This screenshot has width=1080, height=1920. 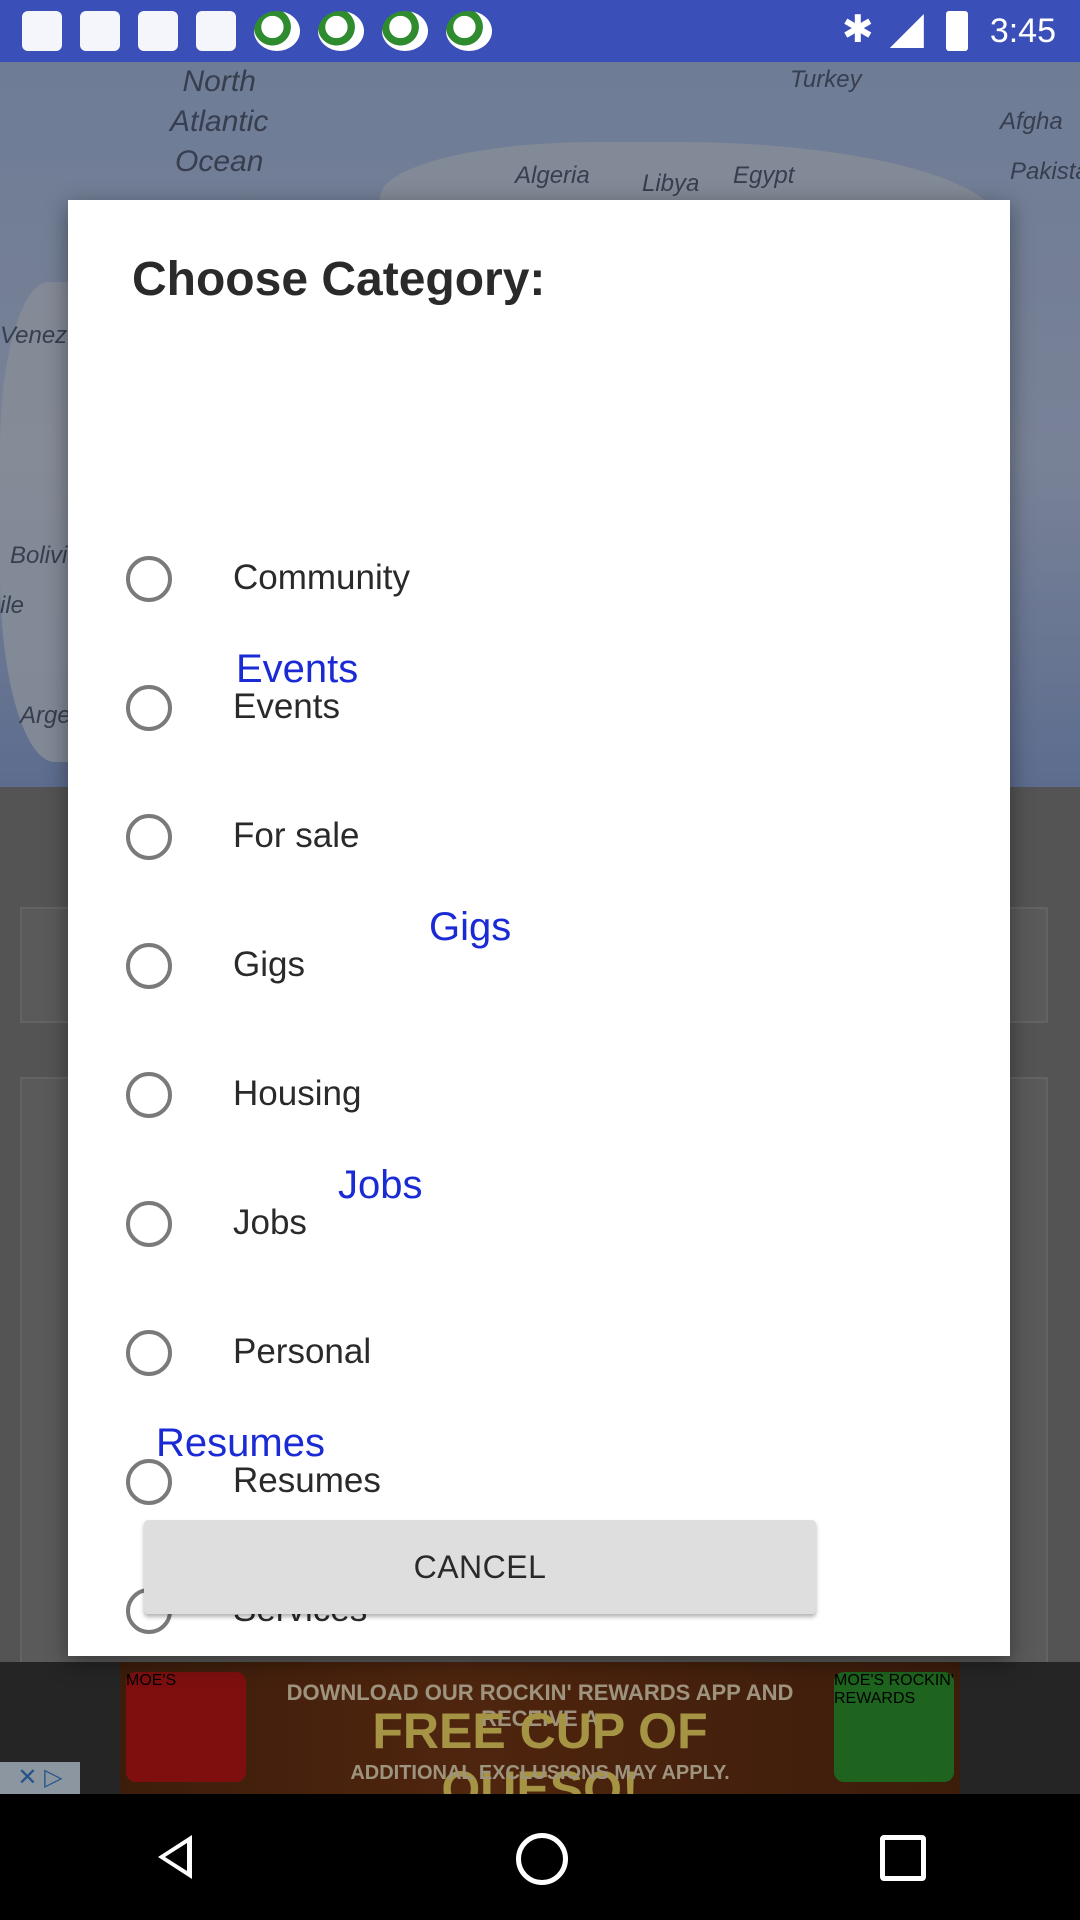 What do you see at coordinates (539, 1225) in the screenshot?
I see `category-option-jobs: Jobs Jobs` at bounding box center [539, 1225].